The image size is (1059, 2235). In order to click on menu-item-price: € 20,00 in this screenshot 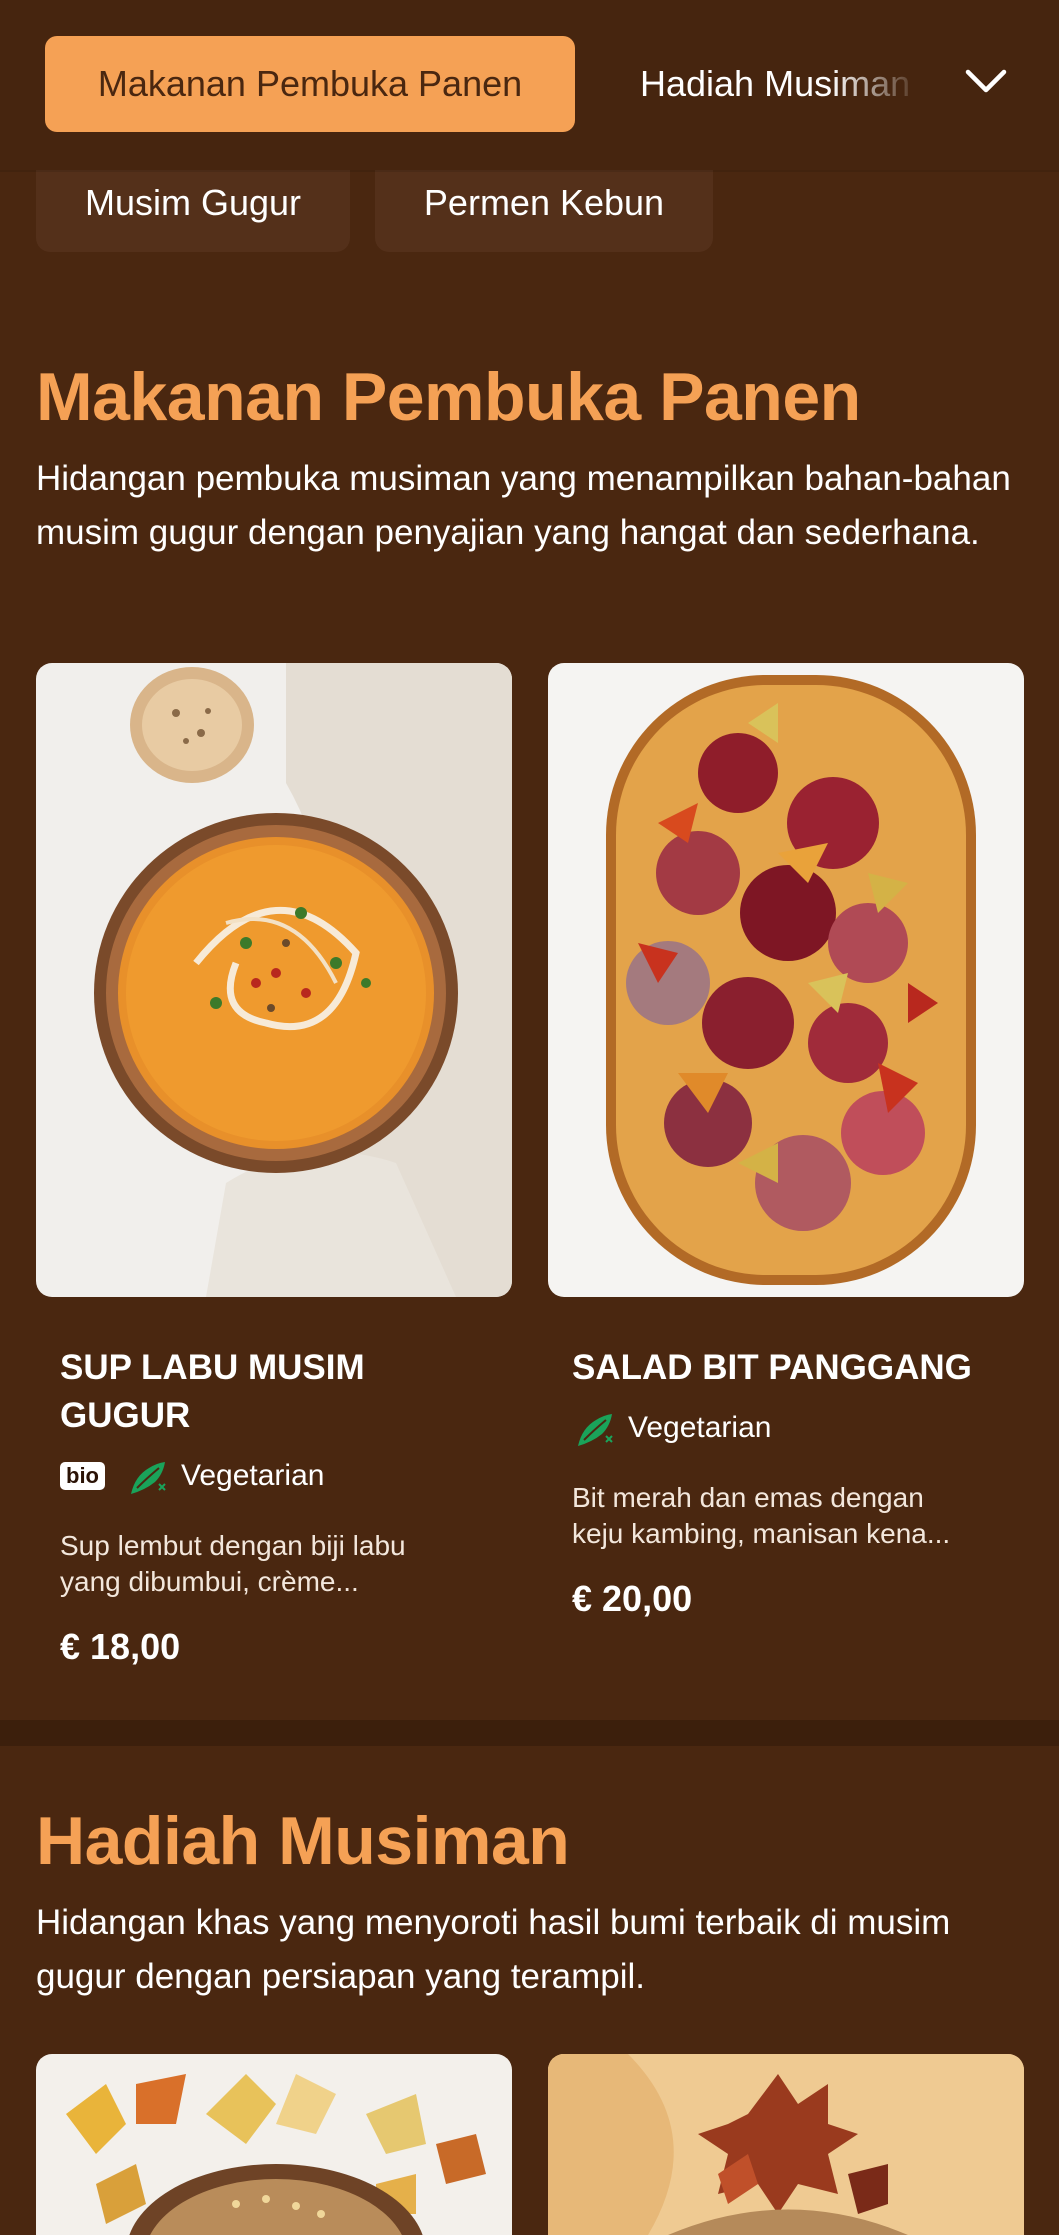, I will do `click(632, 1598)`.